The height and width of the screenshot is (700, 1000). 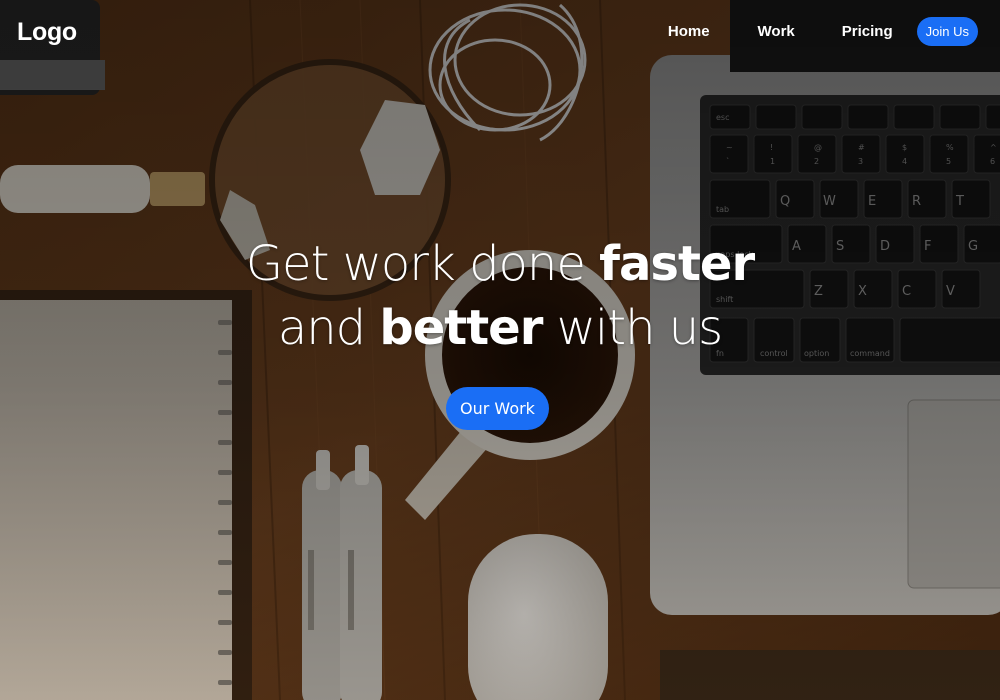 What do you see at coordinates (422, 264) in the screenshot?
I see `hero-line-1-regular: Get work done` at bounding box center [422, 264].